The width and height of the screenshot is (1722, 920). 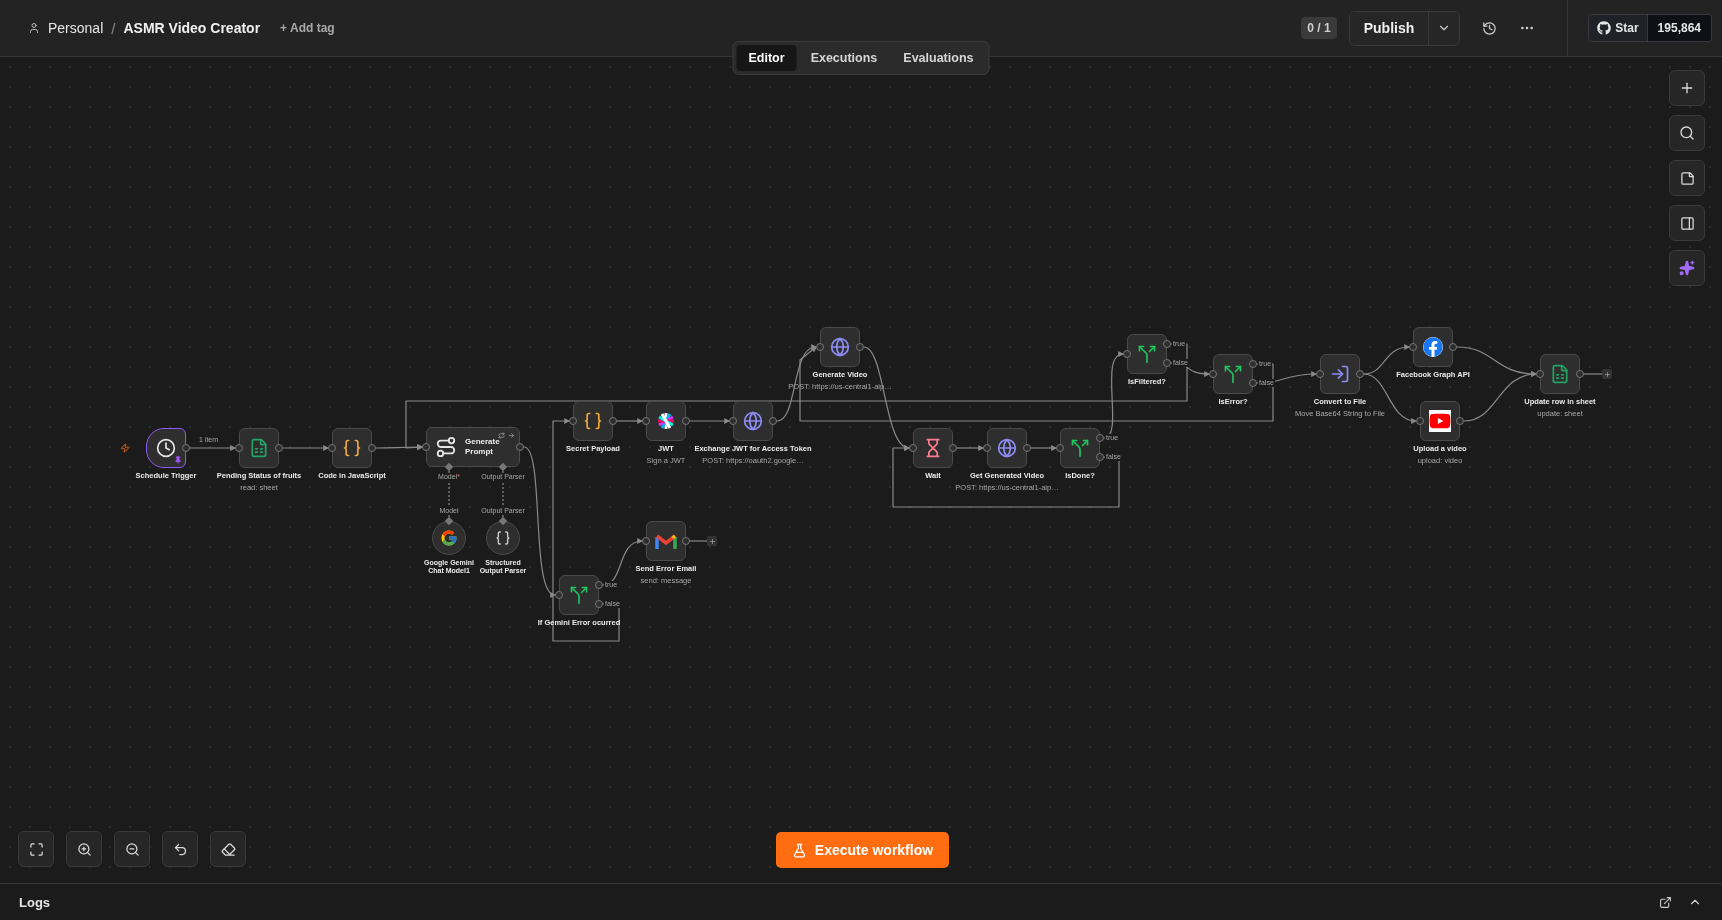 What do you see at coordinates (228, 849) in the screenshot?
I see `eraser-button` at bounding box center [228, 849].